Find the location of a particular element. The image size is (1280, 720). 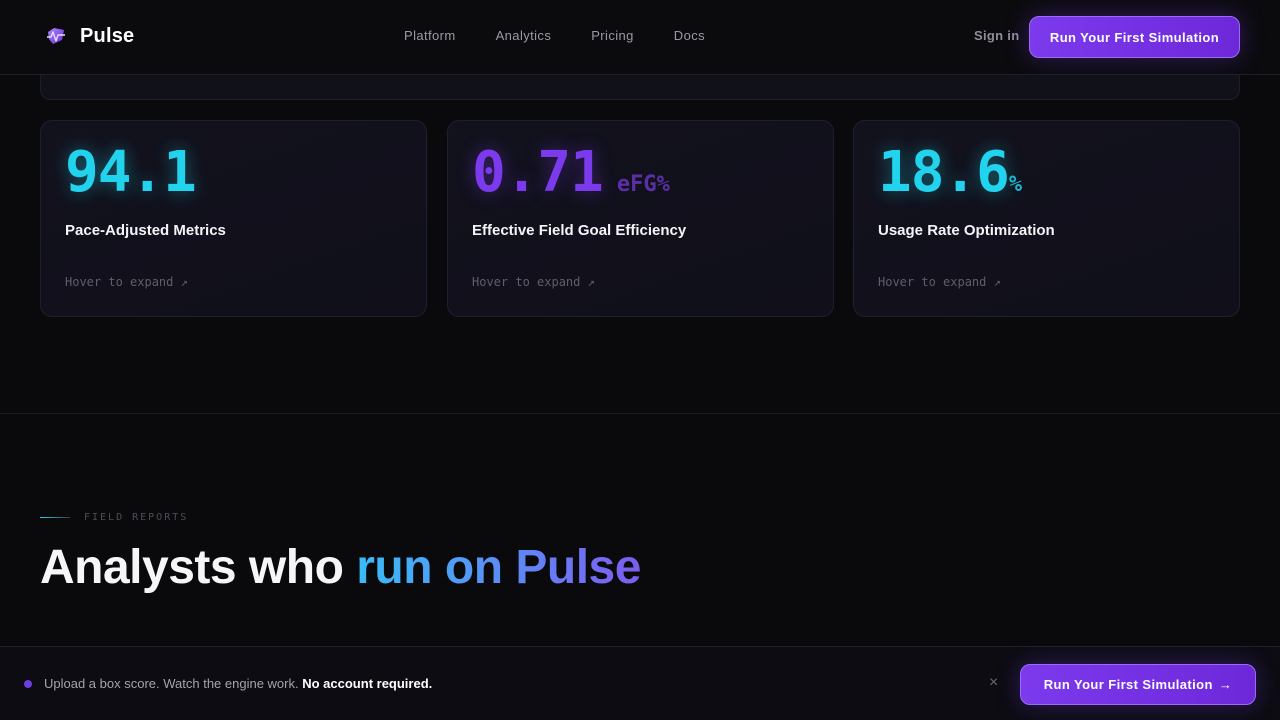

stat-value-row: 18.6 % is located at coordinates (950, 173).